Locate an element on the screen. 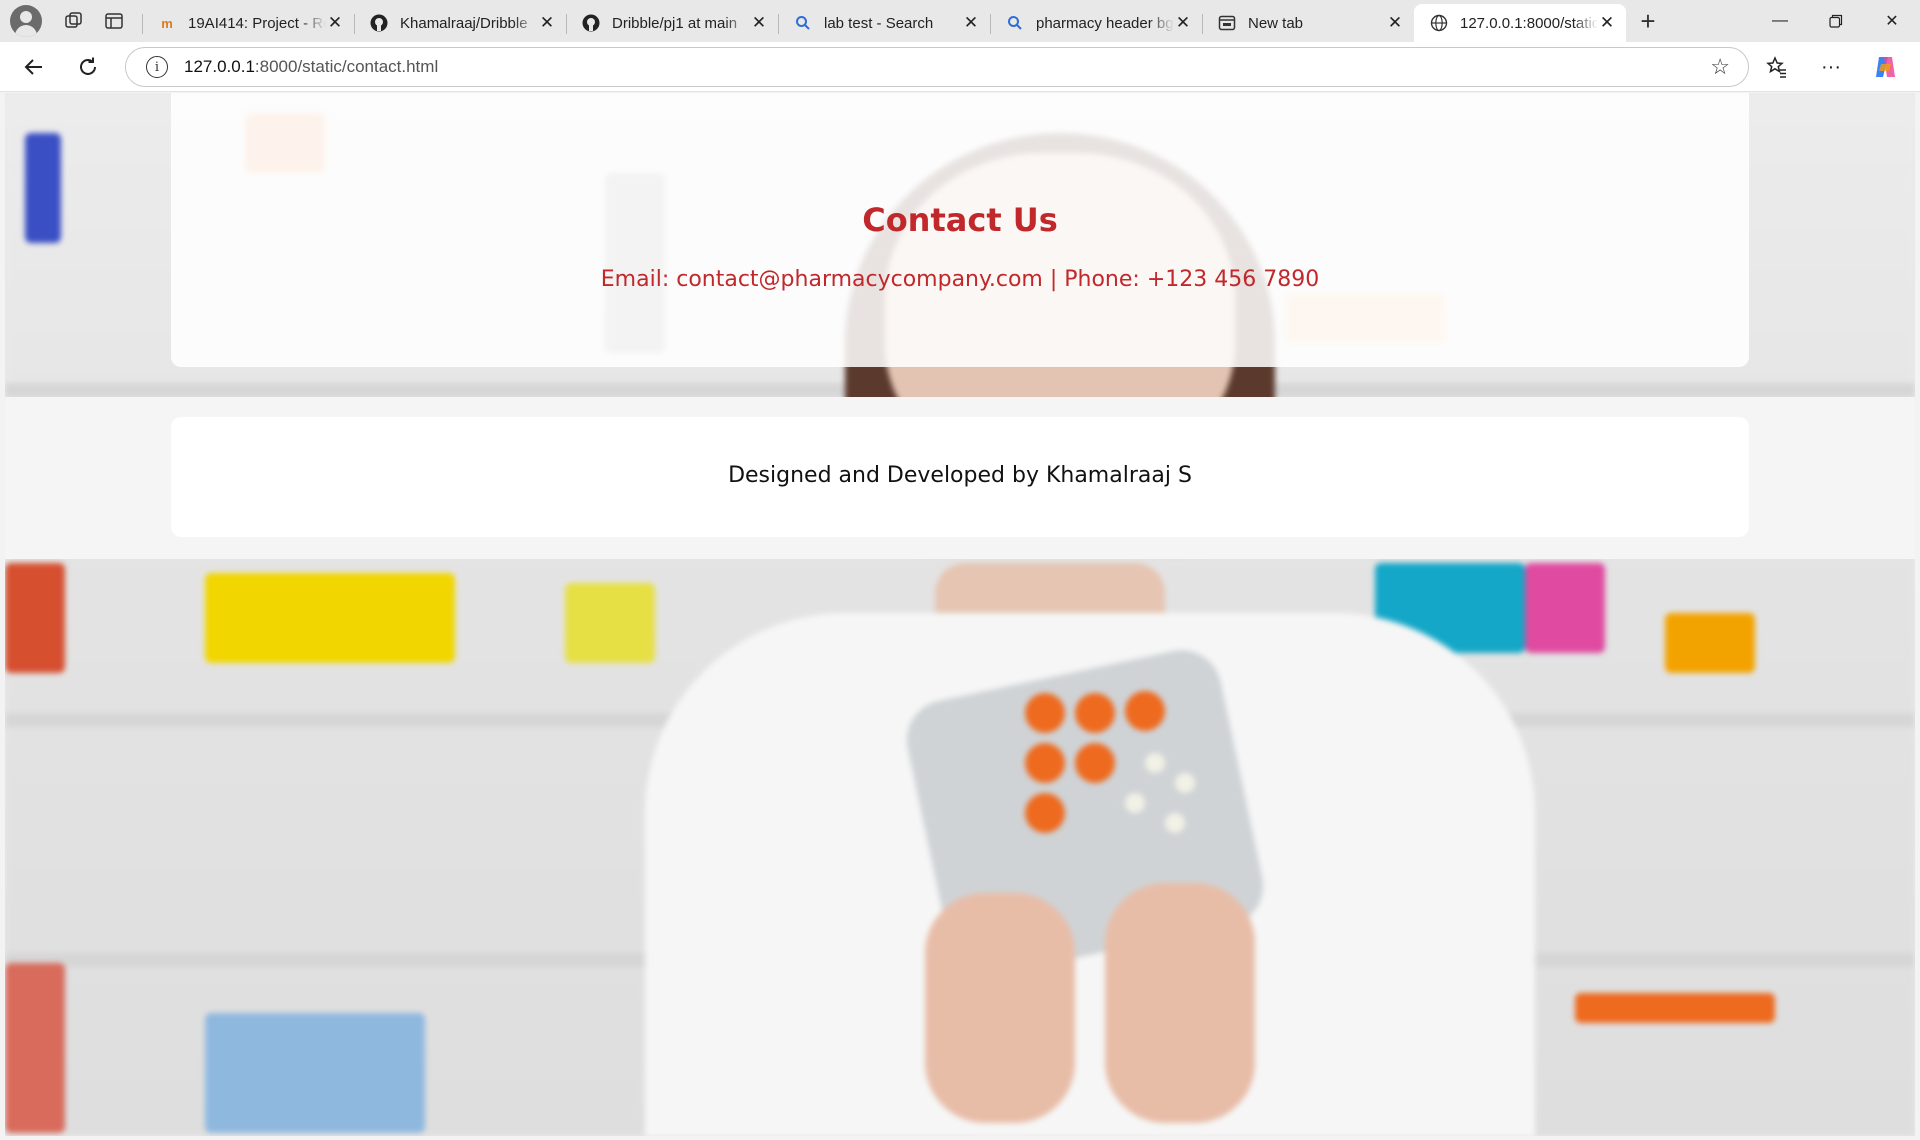 This screenshot has width=1920, height=1140. restore-icon is located at coordinates (1836, 21).